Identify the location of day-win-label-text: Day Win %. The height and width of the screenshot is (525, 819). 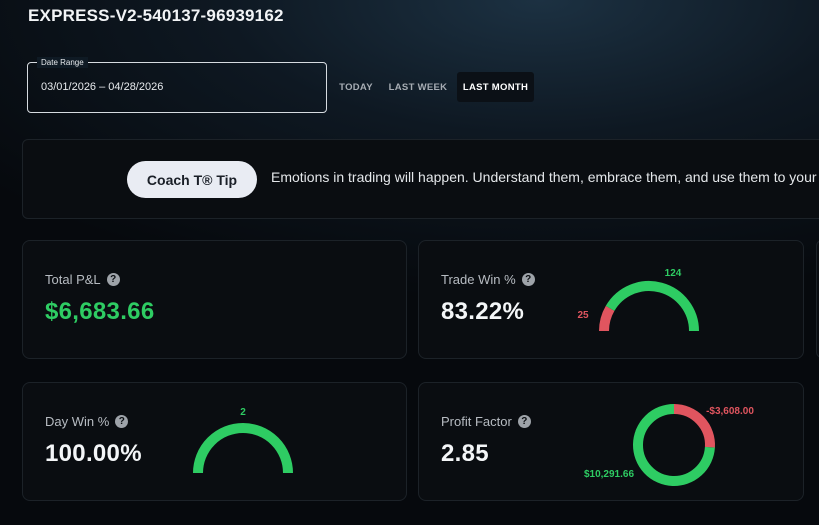
(77, 421).